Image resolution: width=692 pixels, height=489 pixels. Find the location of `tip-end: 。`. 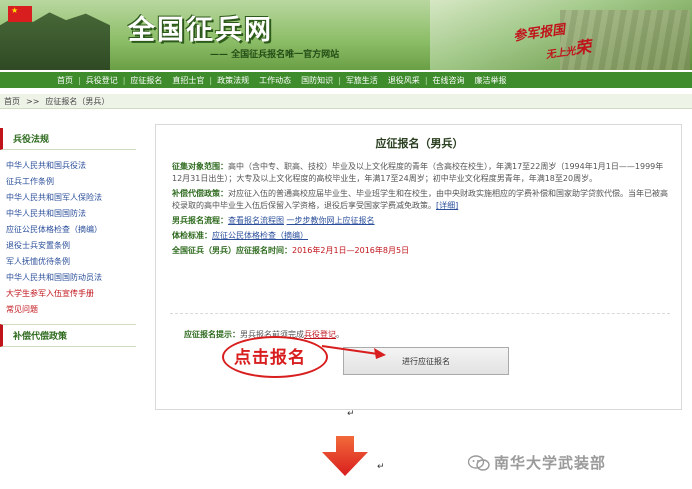

tip-end: 。 is located at coordinates (340, 334).